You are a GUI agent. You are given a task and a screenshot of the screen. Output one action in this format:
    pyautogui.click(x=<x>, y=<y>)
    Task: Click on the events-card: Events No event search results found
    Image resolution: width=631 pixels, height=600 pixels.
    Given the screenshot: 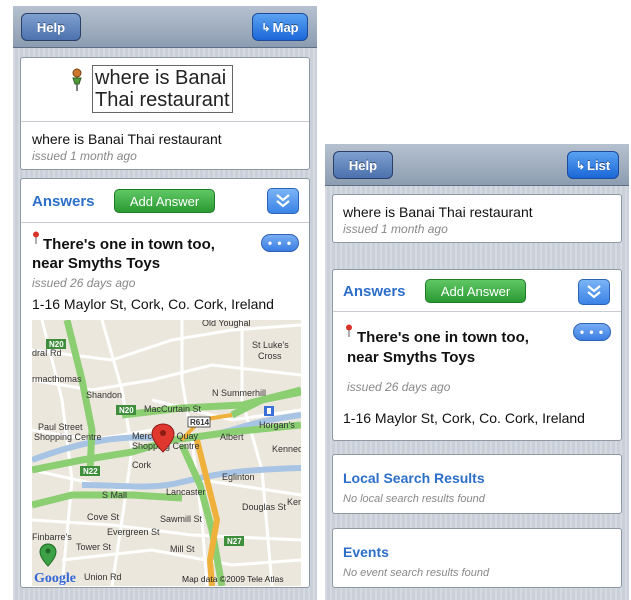 What is the action you would take?
    pyautogui.click(x=477, y=558)
    